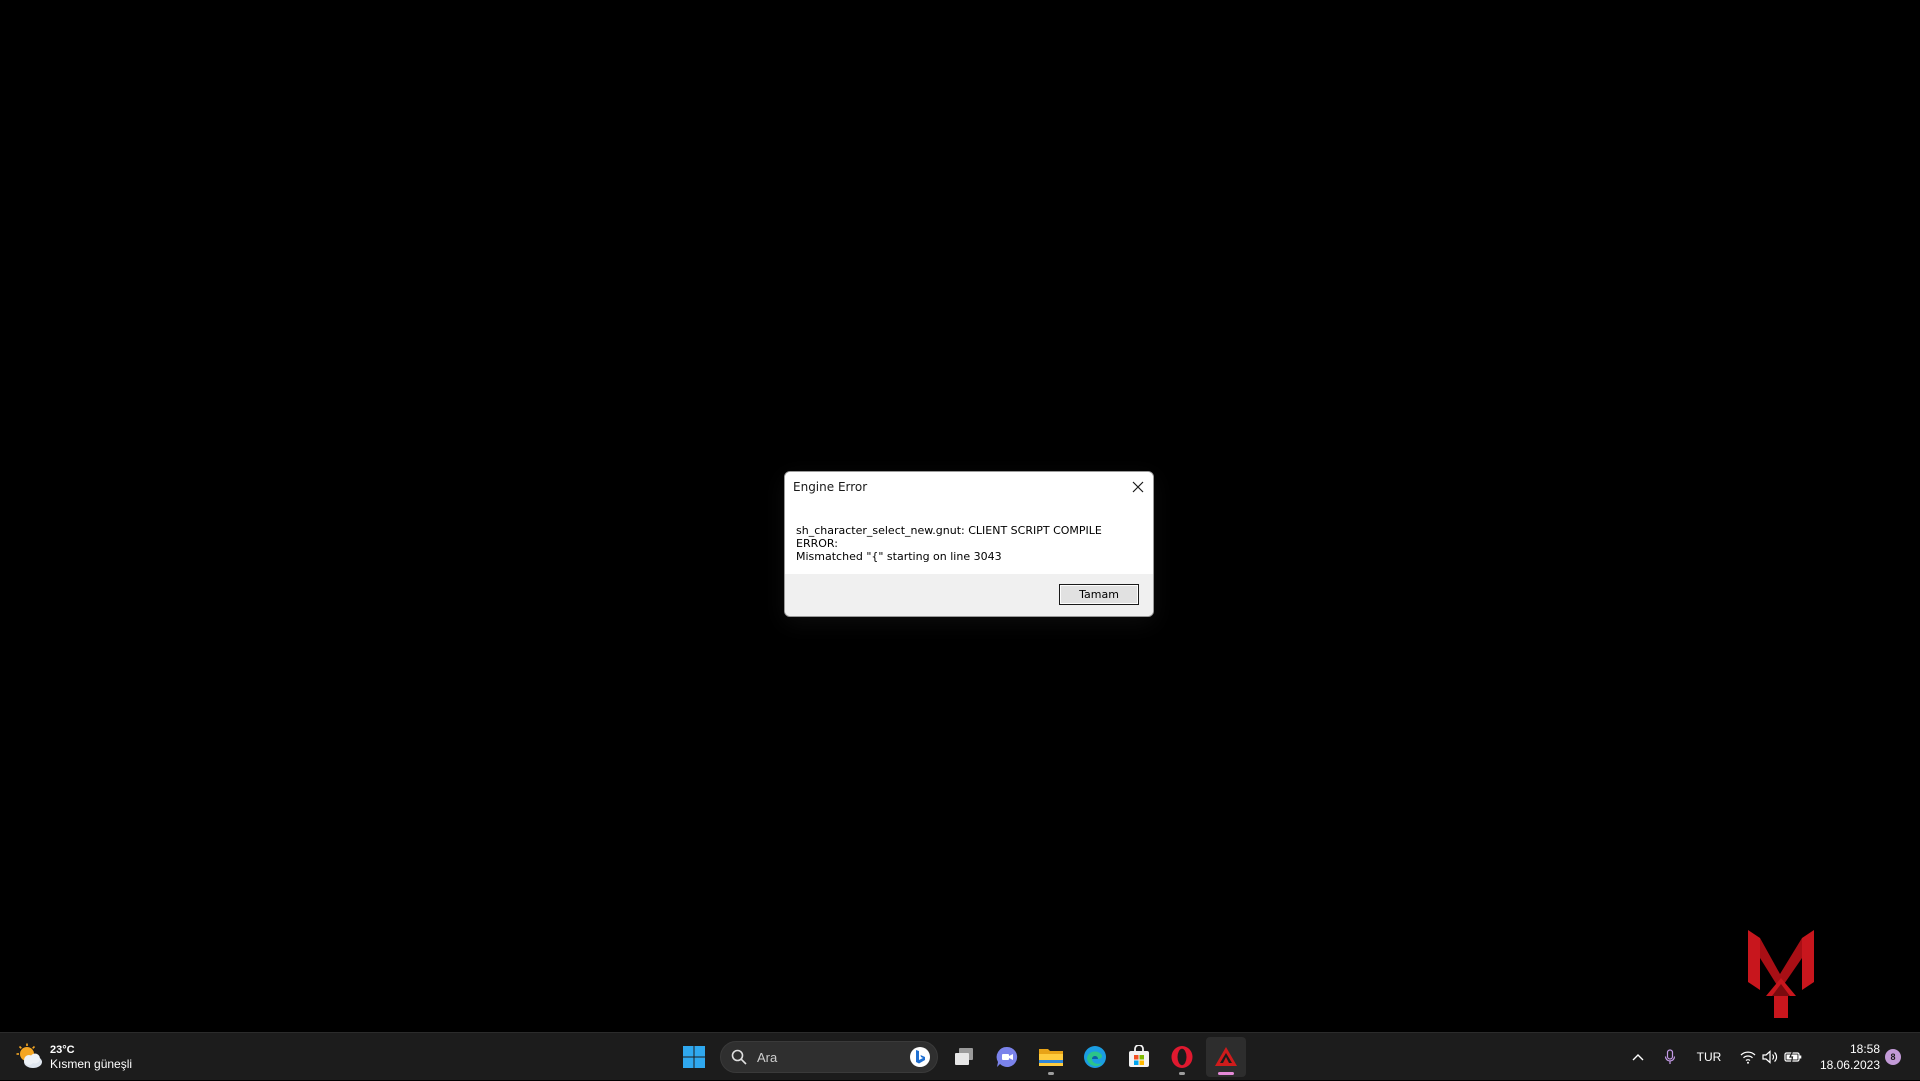  What do you see at coordinates (62, 1049) in the screenshot?
I see `weather-temperature: 23°C` at bounding box center [62, 1049].